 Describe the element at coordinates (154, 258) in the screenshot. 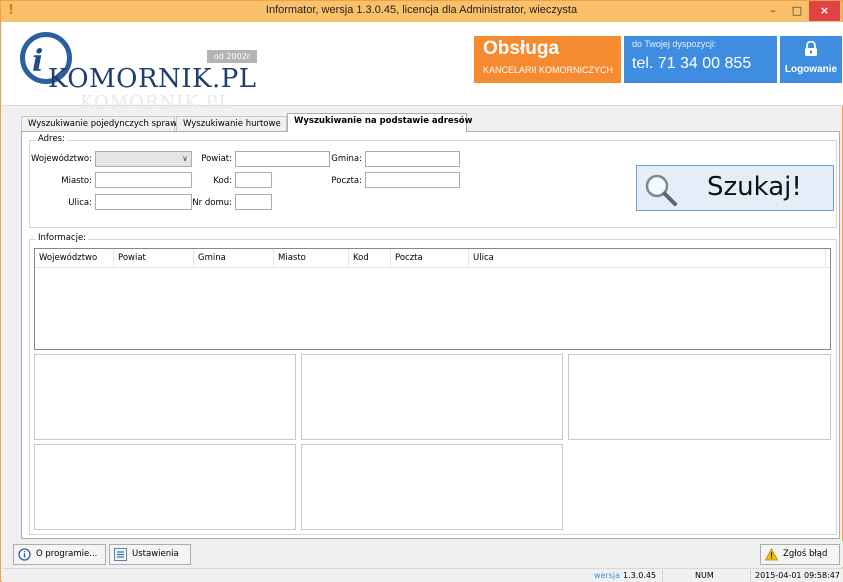

I see `column-header-powiat: Powiat` at that location.